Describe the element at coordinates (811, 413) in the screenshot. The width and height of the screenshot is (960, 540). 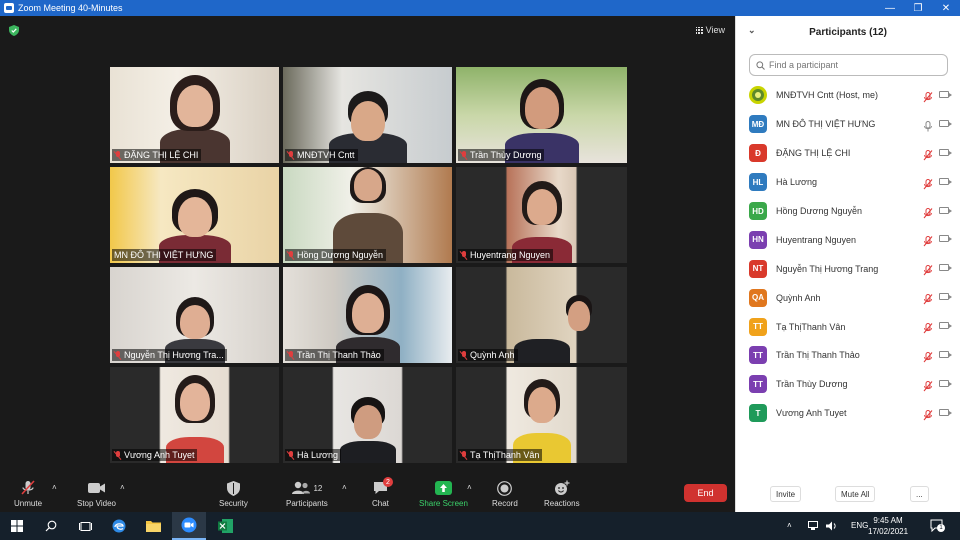
I see `participant-name: Vương Anh Tuyet` at that location.